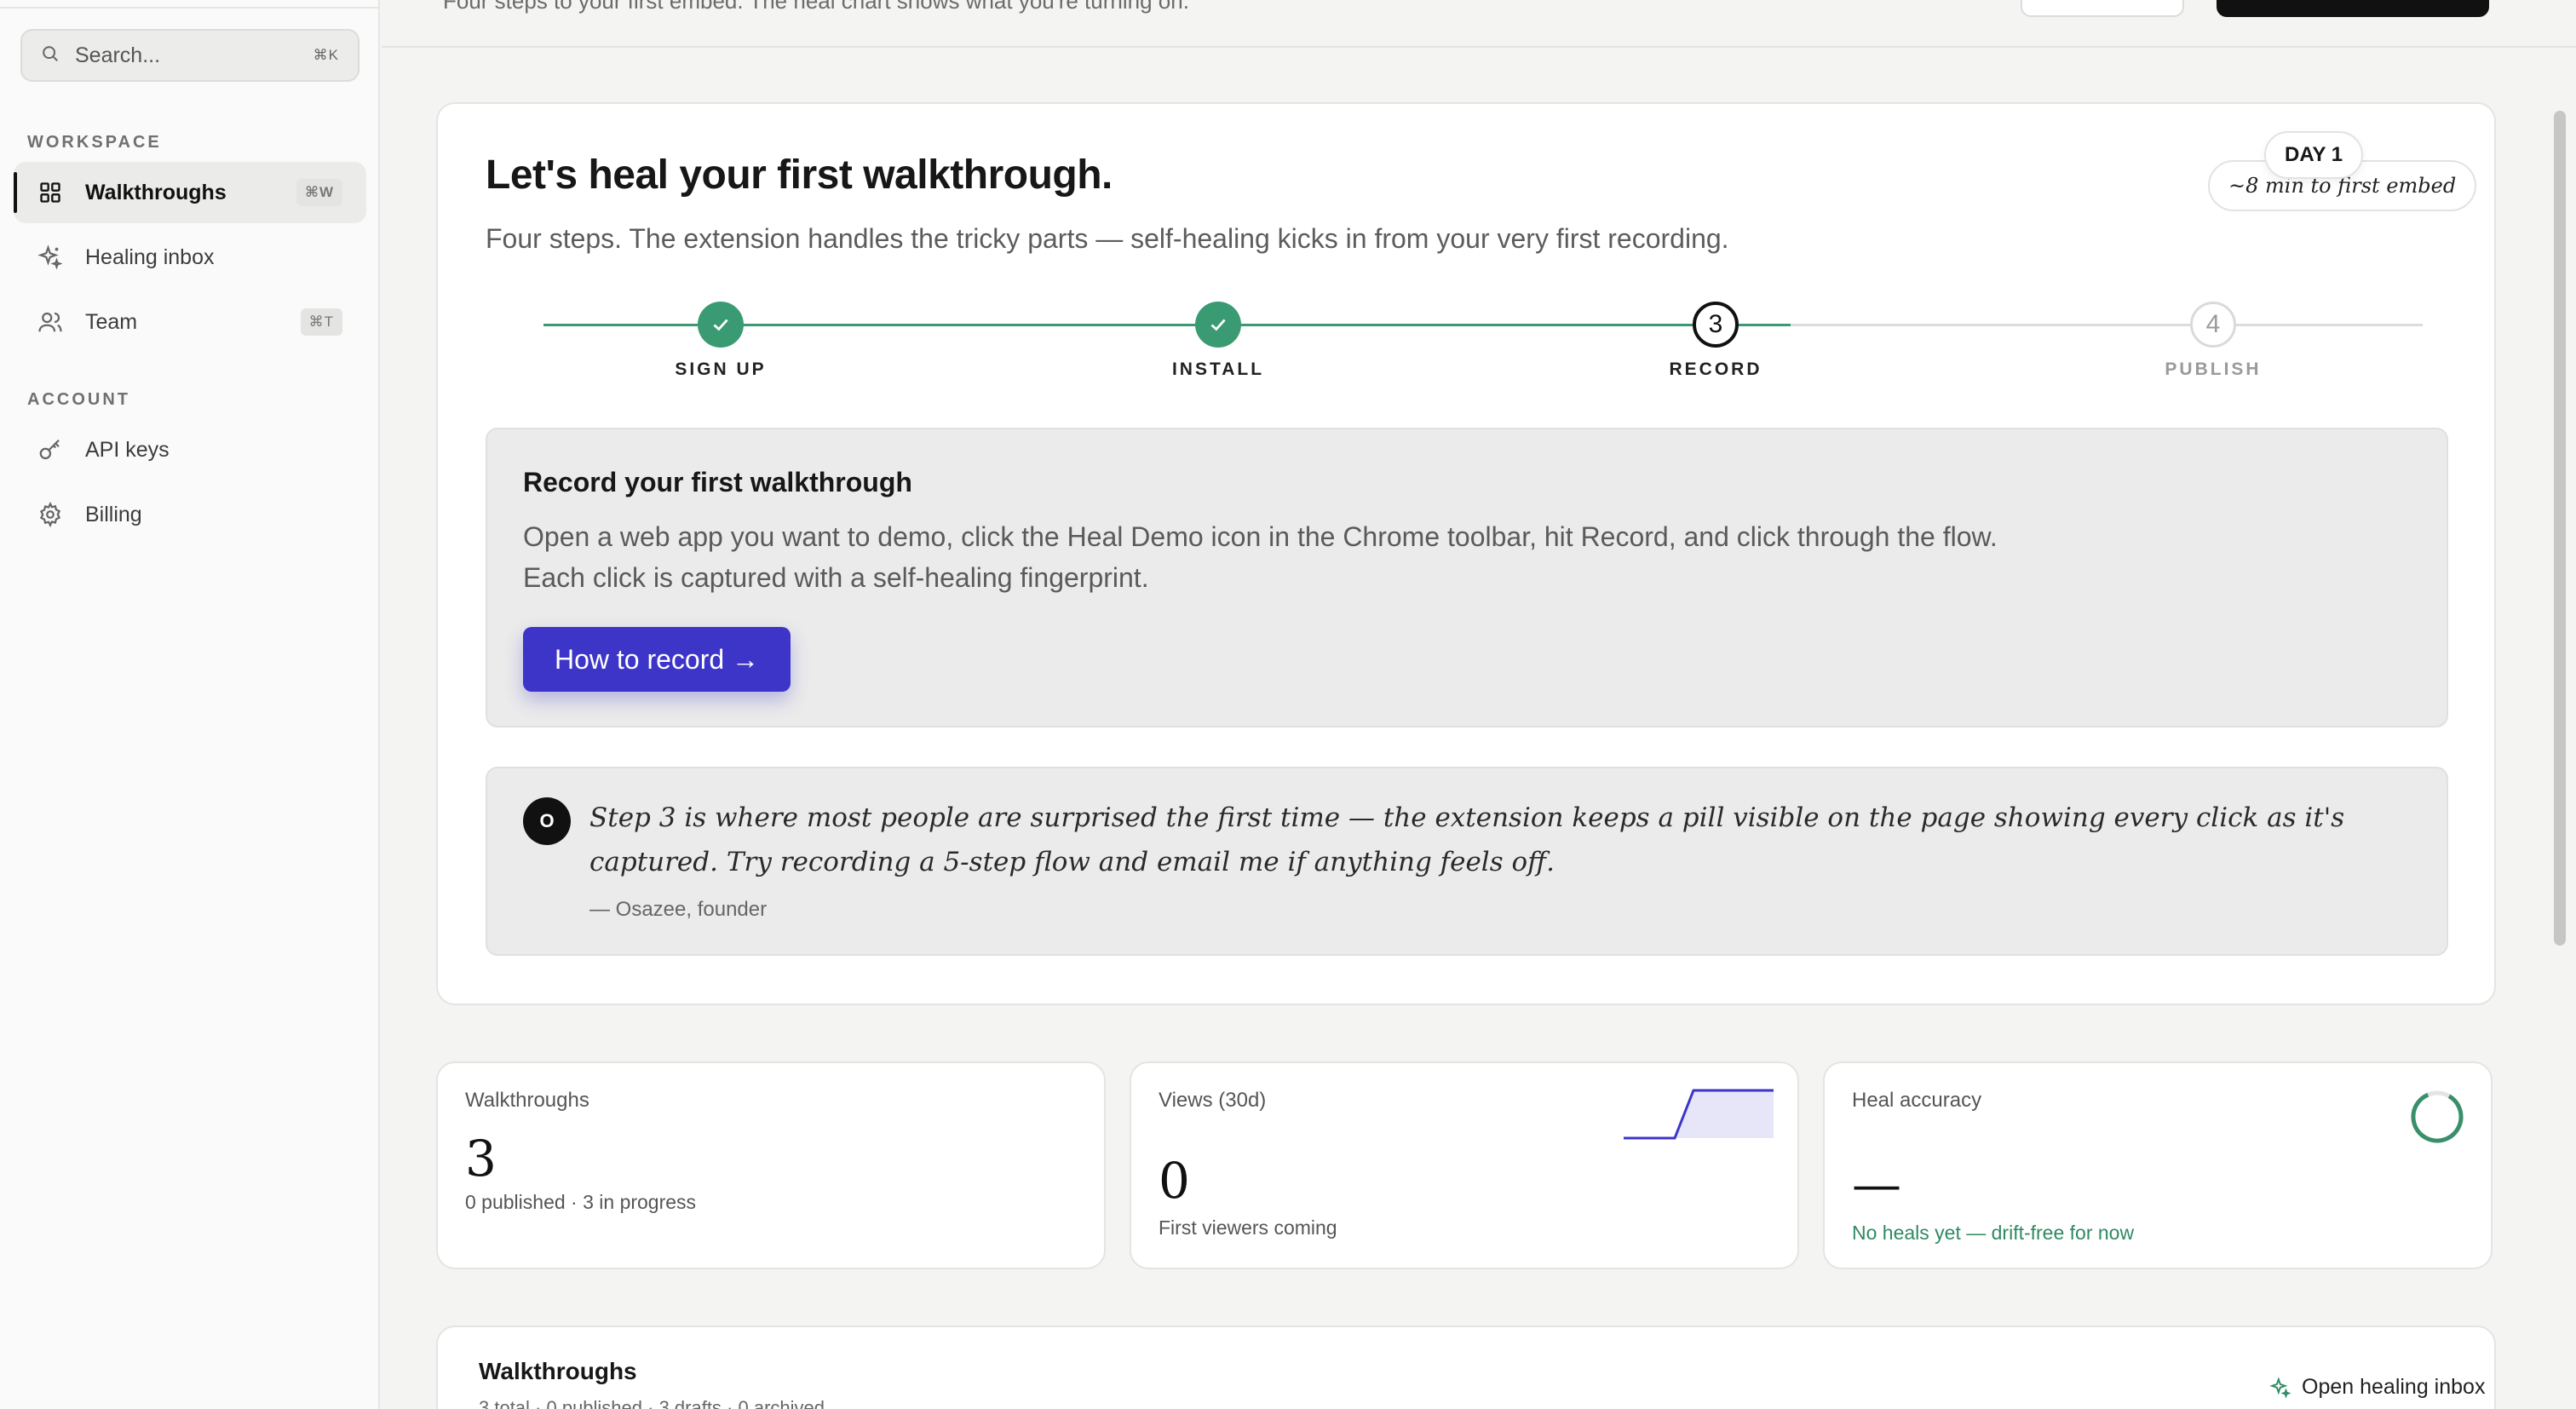 The height and width of the screenshot is (1409, 2576). I want to click on stat-card-views: Views (30d) 0 First viewers coming, so click(1465, 1165).